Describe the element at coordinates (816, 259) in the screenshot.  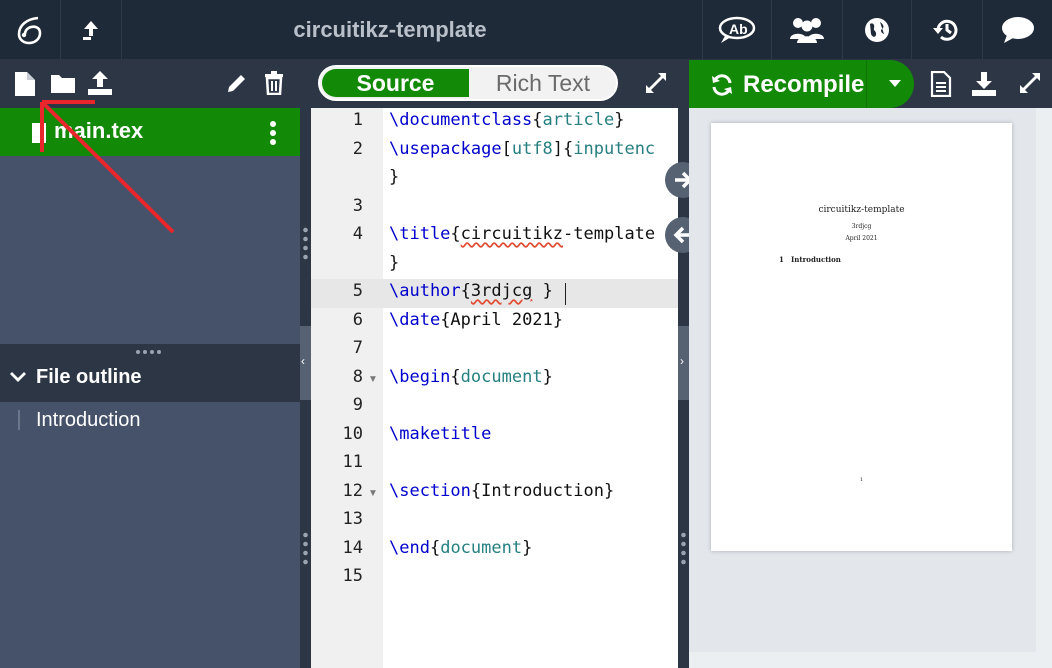
I see `pdf-section-title: Introduction` at that location.